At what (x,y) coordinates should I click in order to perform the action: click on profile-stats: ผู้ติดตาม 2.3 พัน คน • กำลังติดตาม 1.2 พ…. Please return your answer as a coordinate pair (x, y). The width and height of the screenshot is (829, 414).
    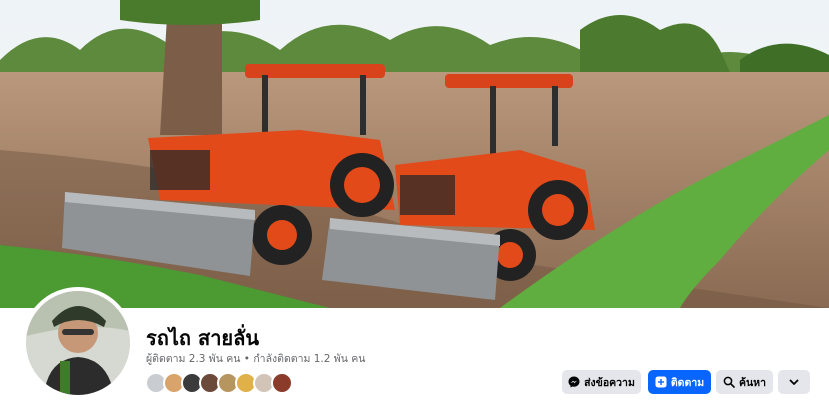
    Looking at the image, I should click on (255, 358).